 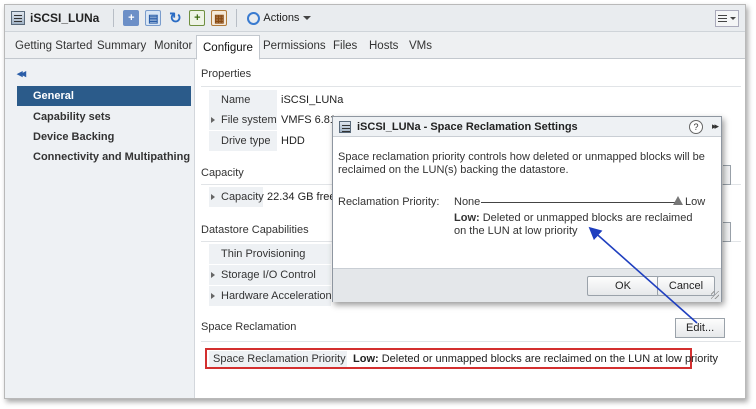 I want to click on storage-report-icon: ▦, so click(x=219, y=18).